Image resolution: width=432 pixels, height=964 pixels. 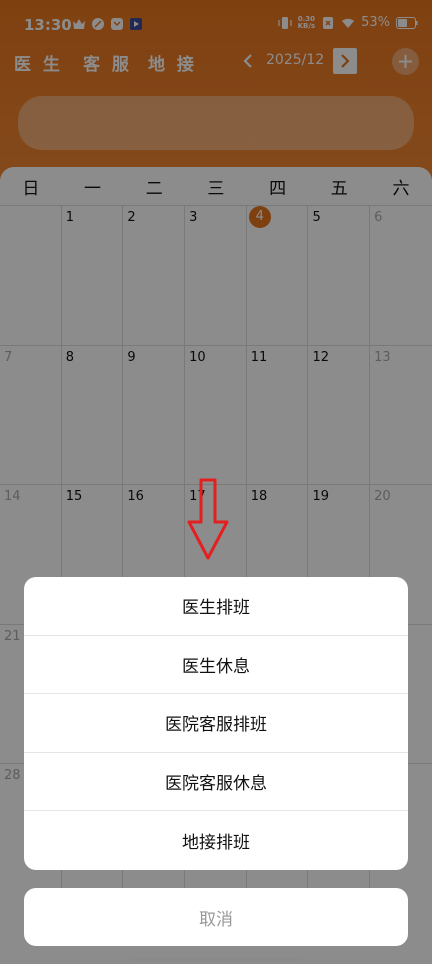 I want to click on arrow-down-icon, so click(x=208, y=519).